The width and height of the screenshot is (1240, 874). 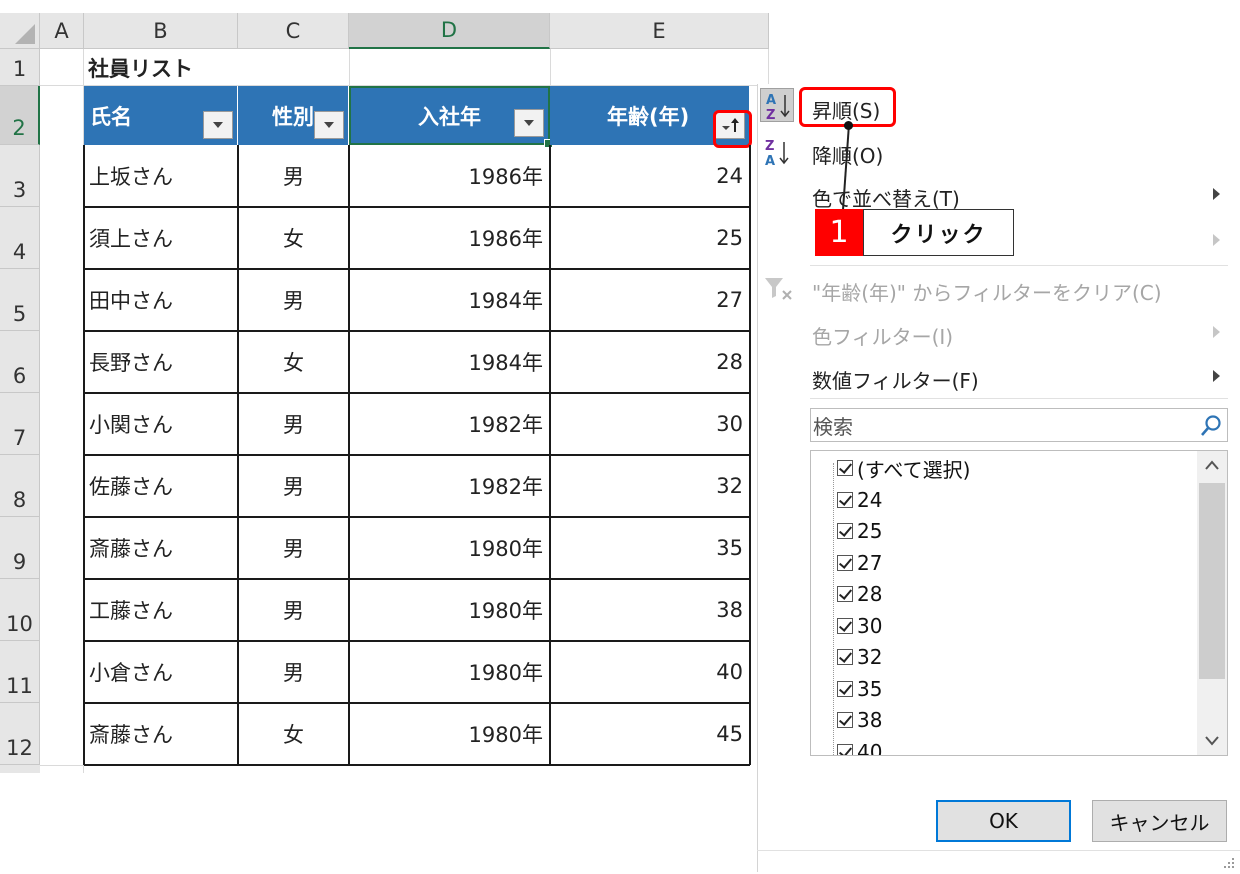 I want to click on table-cell-name: 長野さん, so click(x=161, y=362).